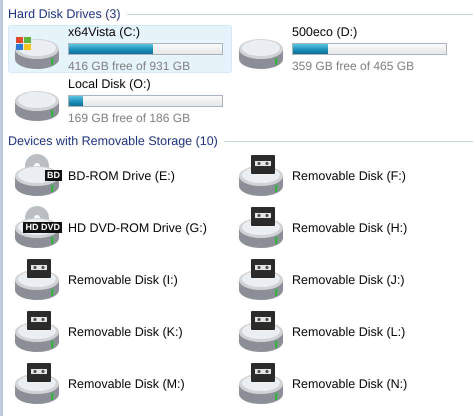 The height and width of the screenshot is (416, 473). I want to click on disc-label: HD DVD, so click(42, 227).